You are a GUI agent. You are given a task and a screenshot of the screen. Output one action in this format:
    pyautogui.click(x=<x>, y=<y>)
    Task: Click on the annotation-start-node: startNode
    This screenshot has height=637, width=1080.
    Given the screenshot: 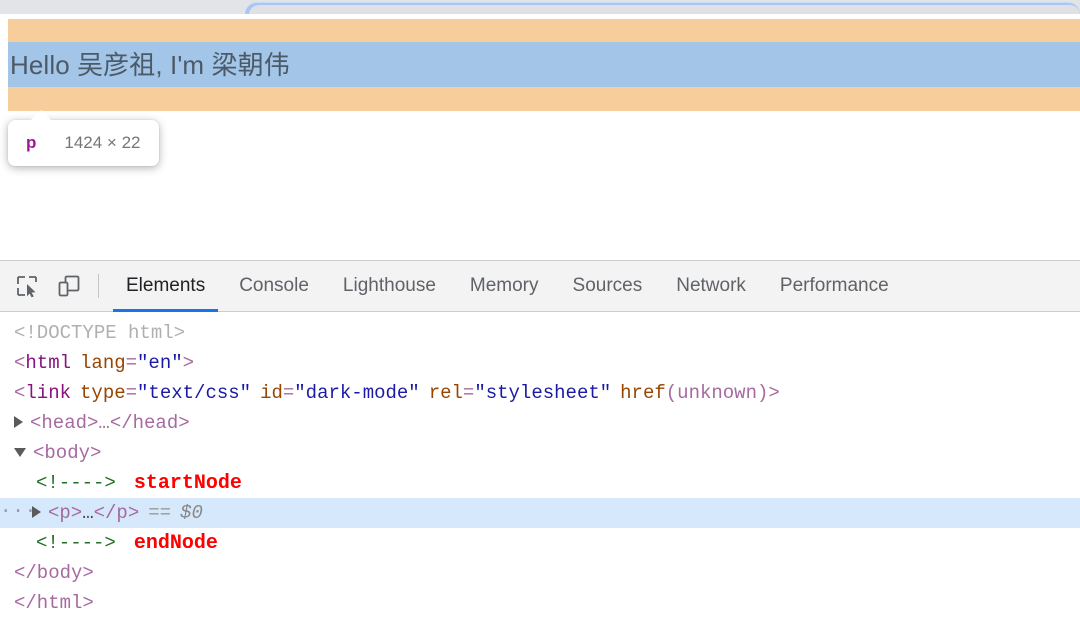 What is the action you would take?
    pyautogui.click(x=187, y=483)
    